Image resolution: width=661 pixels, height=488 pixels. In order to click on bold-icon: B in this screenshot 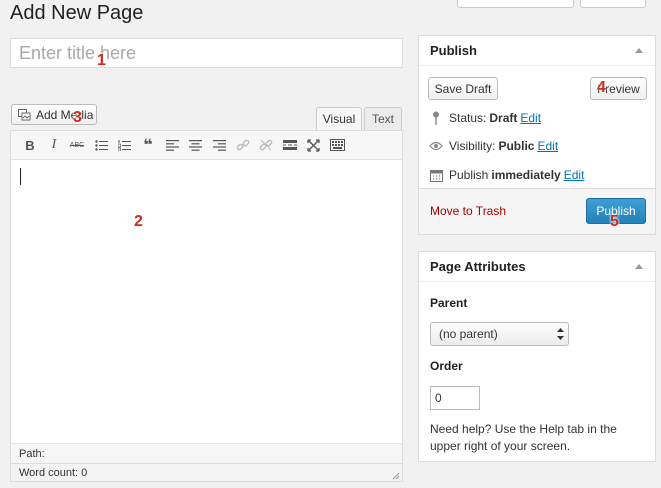, I will do `click(30, 145)`.